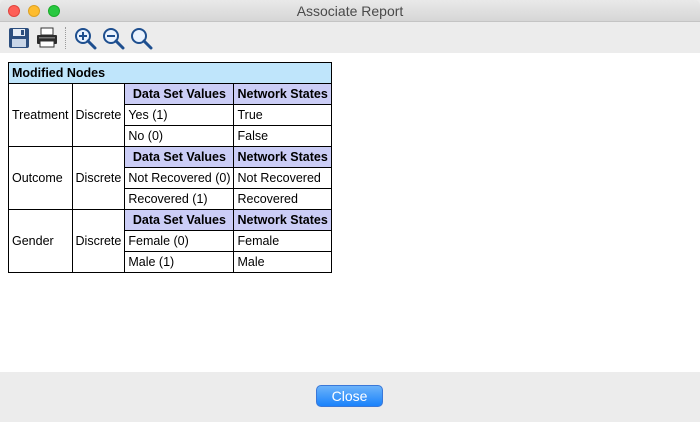  Describe the element at coordinates (282, 262) in the screenshot. I see `network-state: Male` at that location.